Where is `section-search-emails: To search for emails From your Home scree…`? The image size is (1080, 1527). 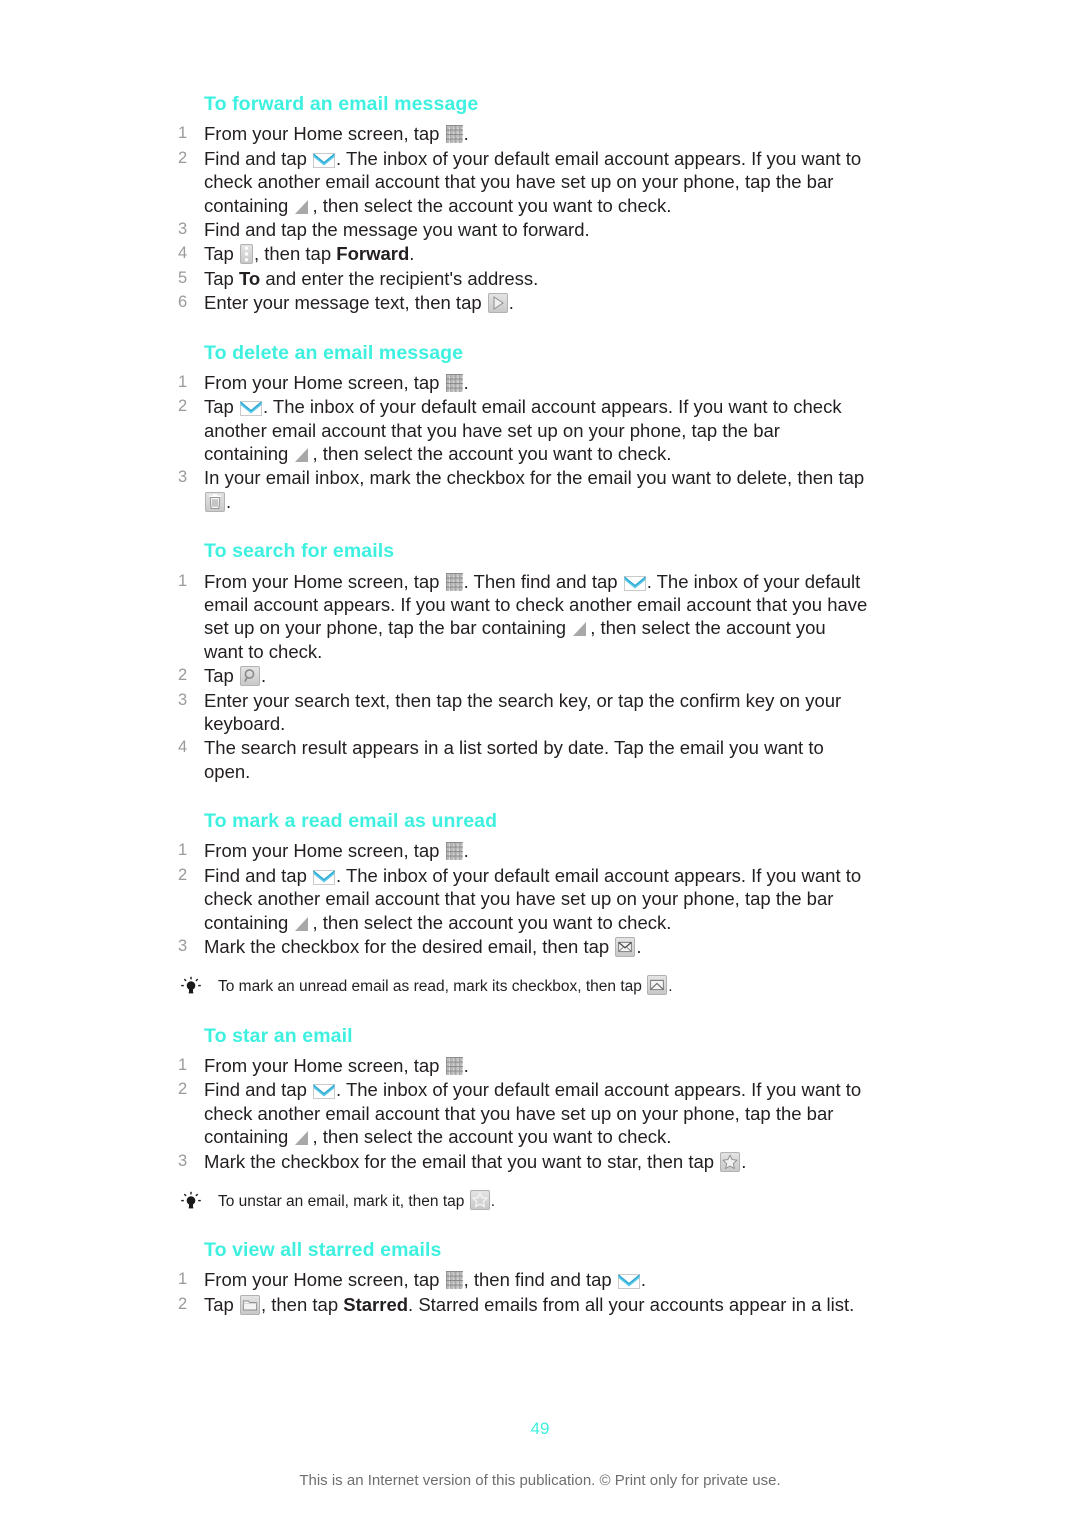 section-search-emails: To search for emails From your Home scree… is located at coordinates (523, 661).